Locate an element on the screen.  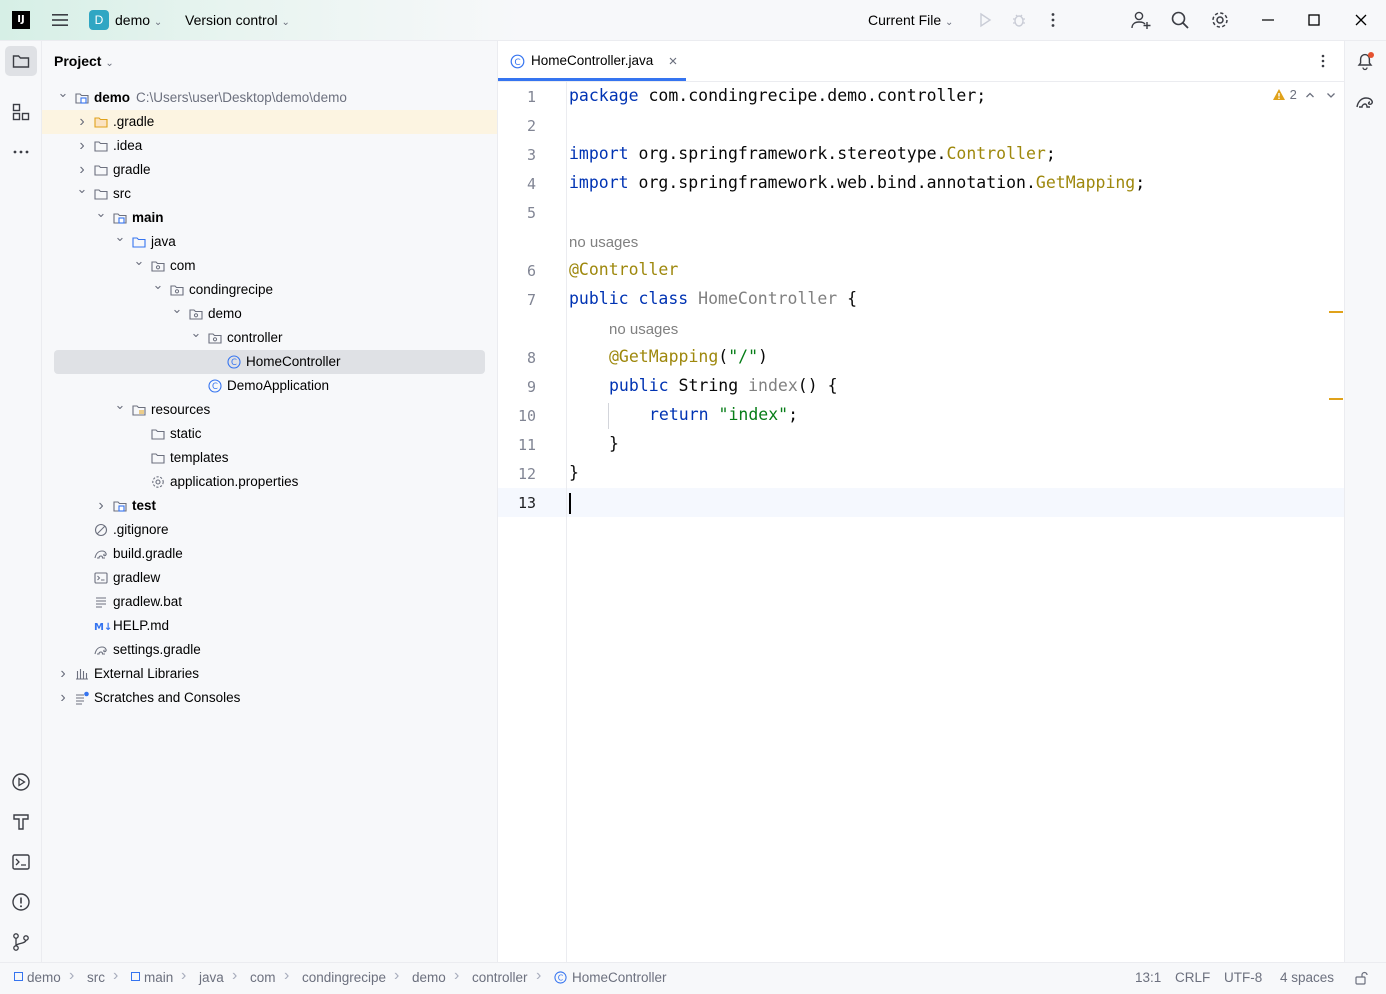
project-switcher: demo ⌄ is located at coordinates (138, 20).